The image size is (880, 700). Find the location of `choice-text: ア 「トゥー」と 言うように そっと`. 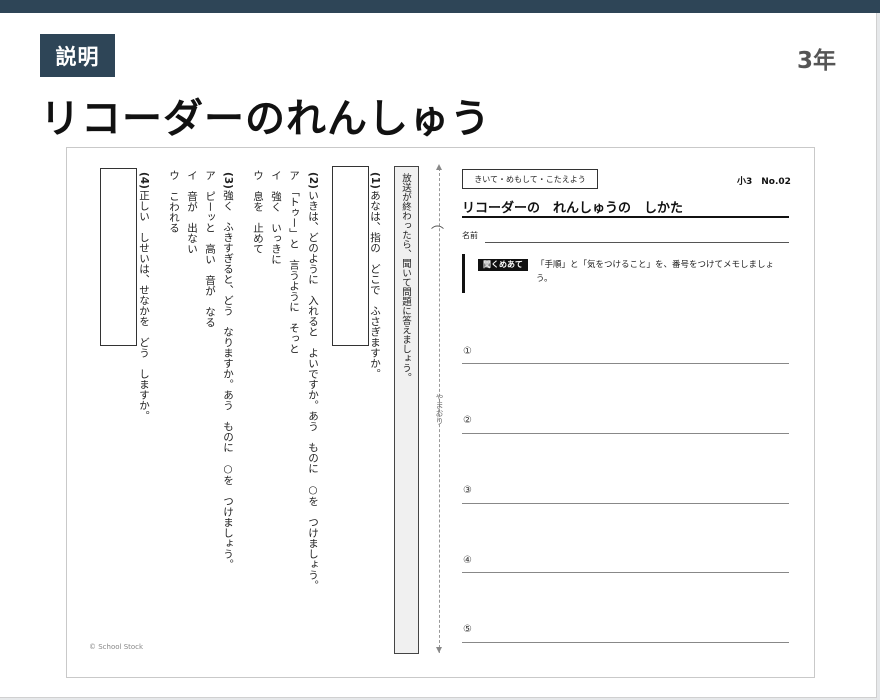

choice-text: ア 「トゥー」と 言うように そっと is located at coordinates (294, 262).